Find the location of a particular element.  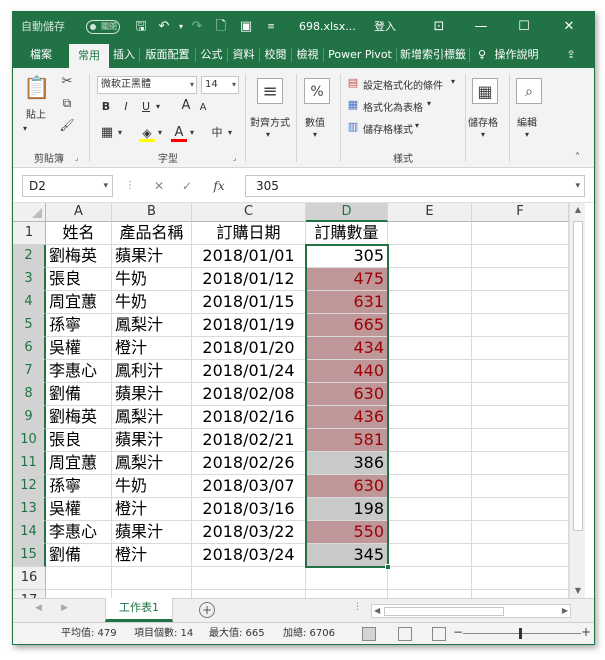

conditional-format-dropdown-icon: ▾ is located at coordinates (453, 81).